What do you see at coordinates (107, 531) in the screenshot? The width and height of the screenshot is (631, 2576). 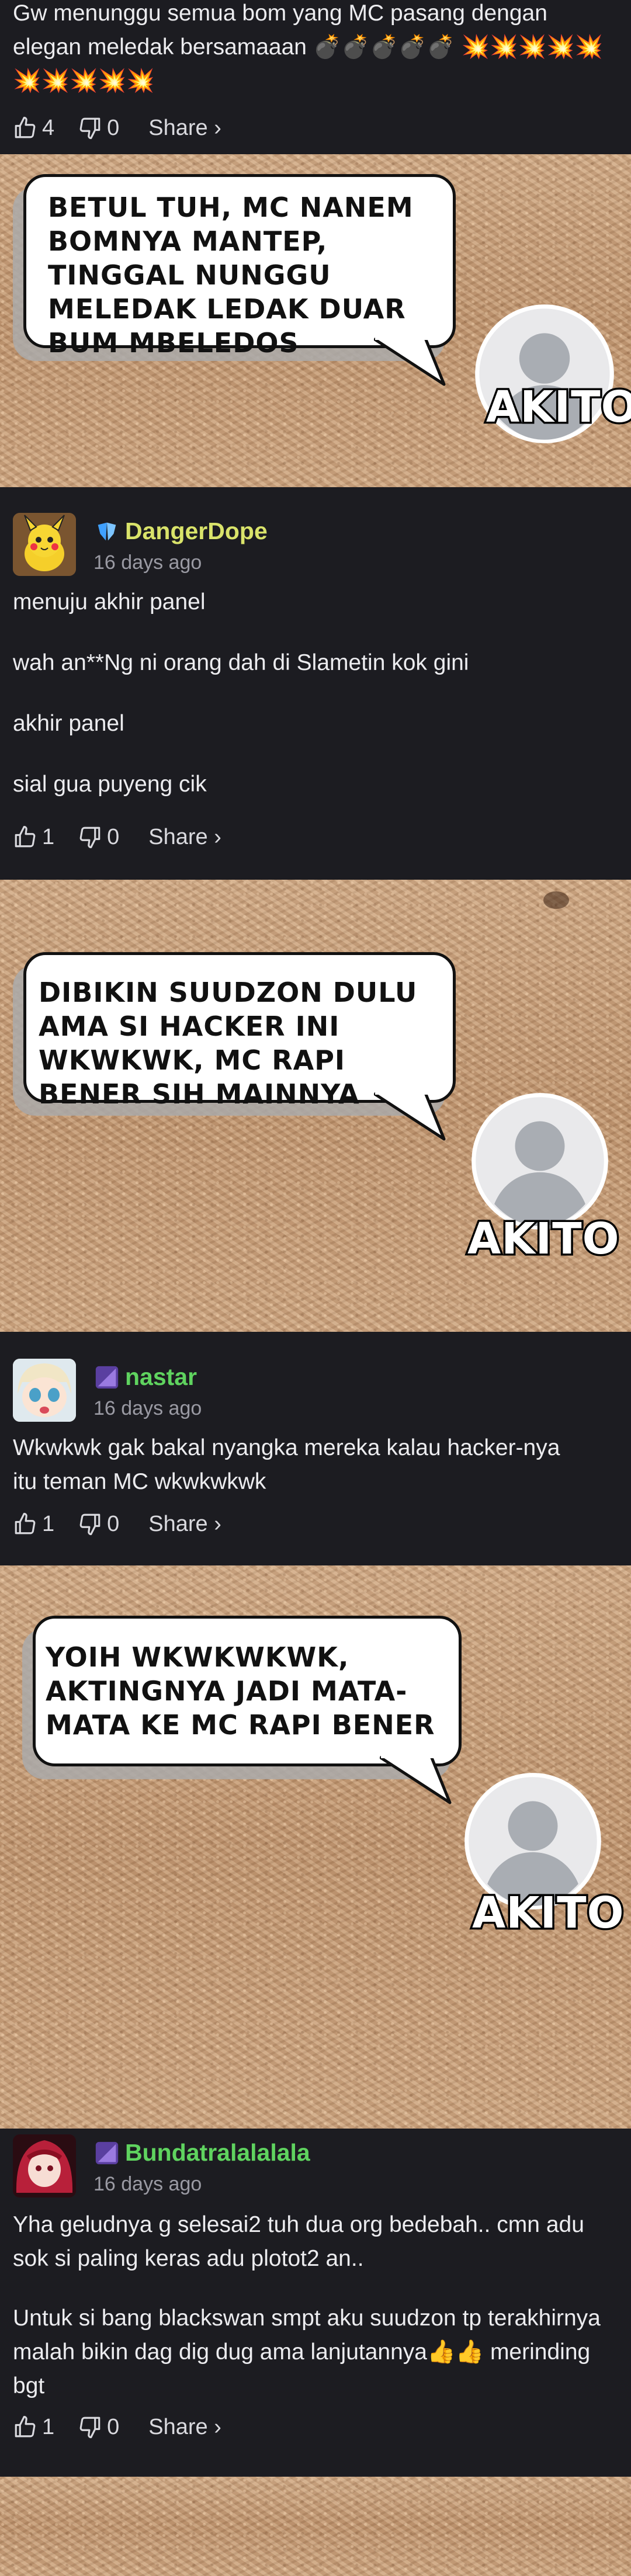 I see `wings-badge-icon` at bounding box center [107, 531].